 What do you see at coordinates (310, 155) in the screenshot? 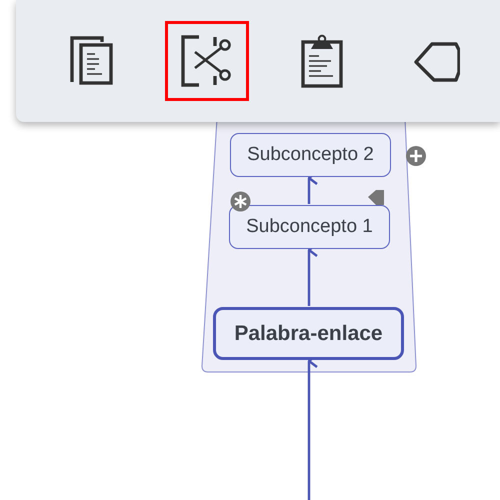
I see `concept-node: Subconcepto 2` at bounding box center [310, 155].